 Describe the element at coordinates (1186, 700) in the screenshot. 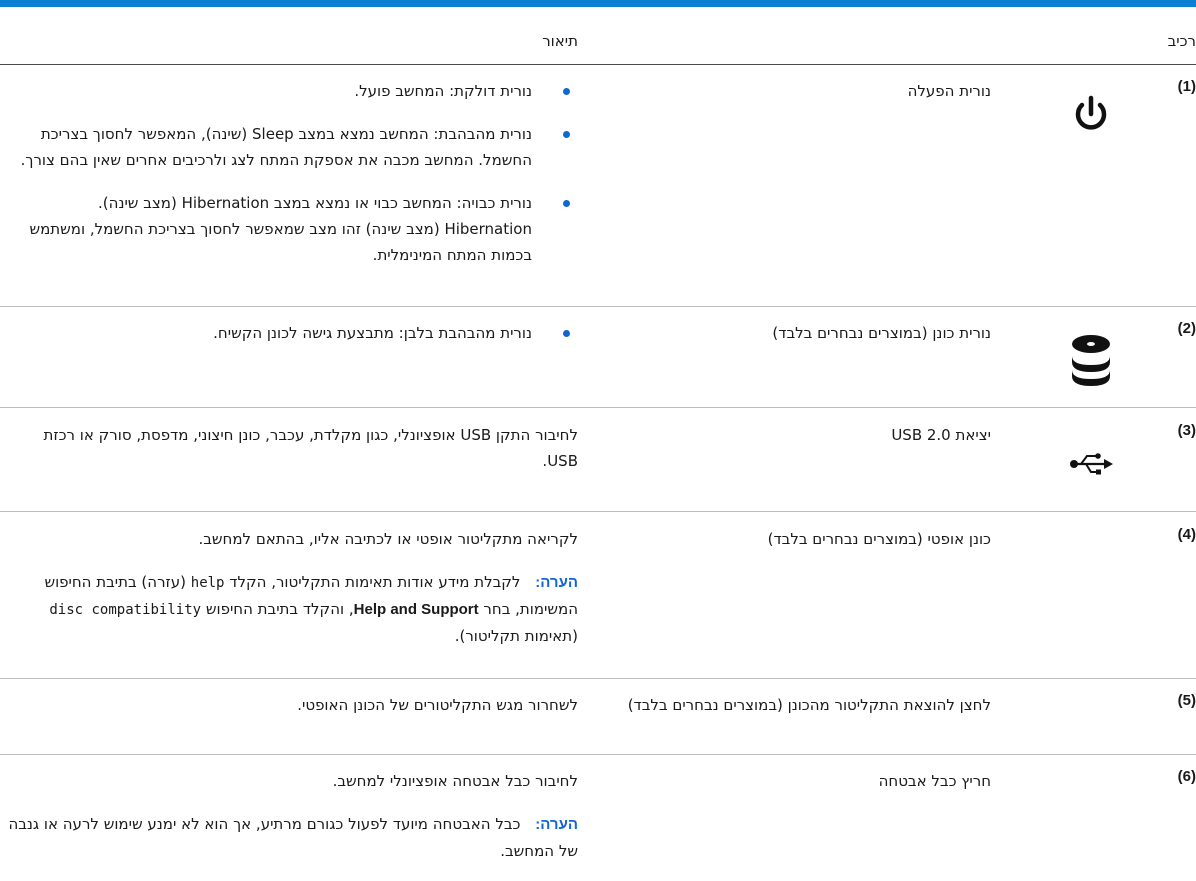

I see `row-number: (5)` at that location.